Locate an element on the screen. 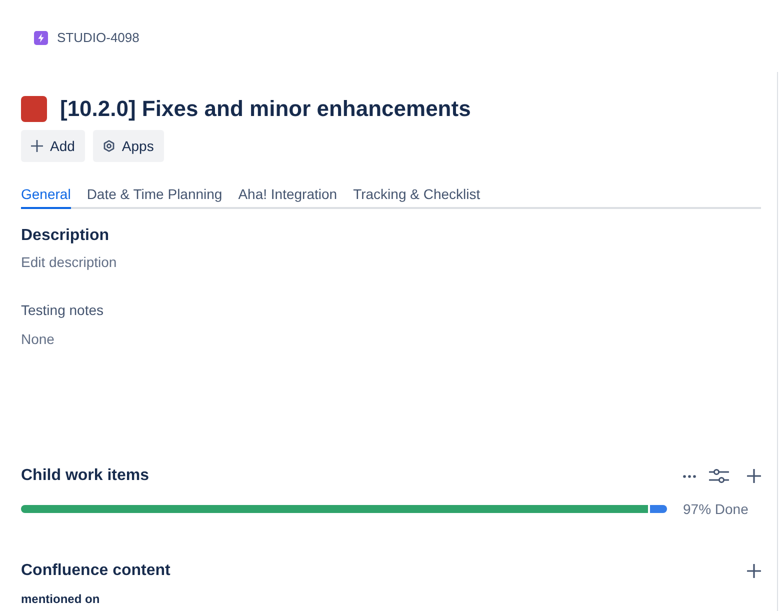 Image resolution: width=779 pixels, height=611 pixels. tab: General is located at coordinates (46, 195).